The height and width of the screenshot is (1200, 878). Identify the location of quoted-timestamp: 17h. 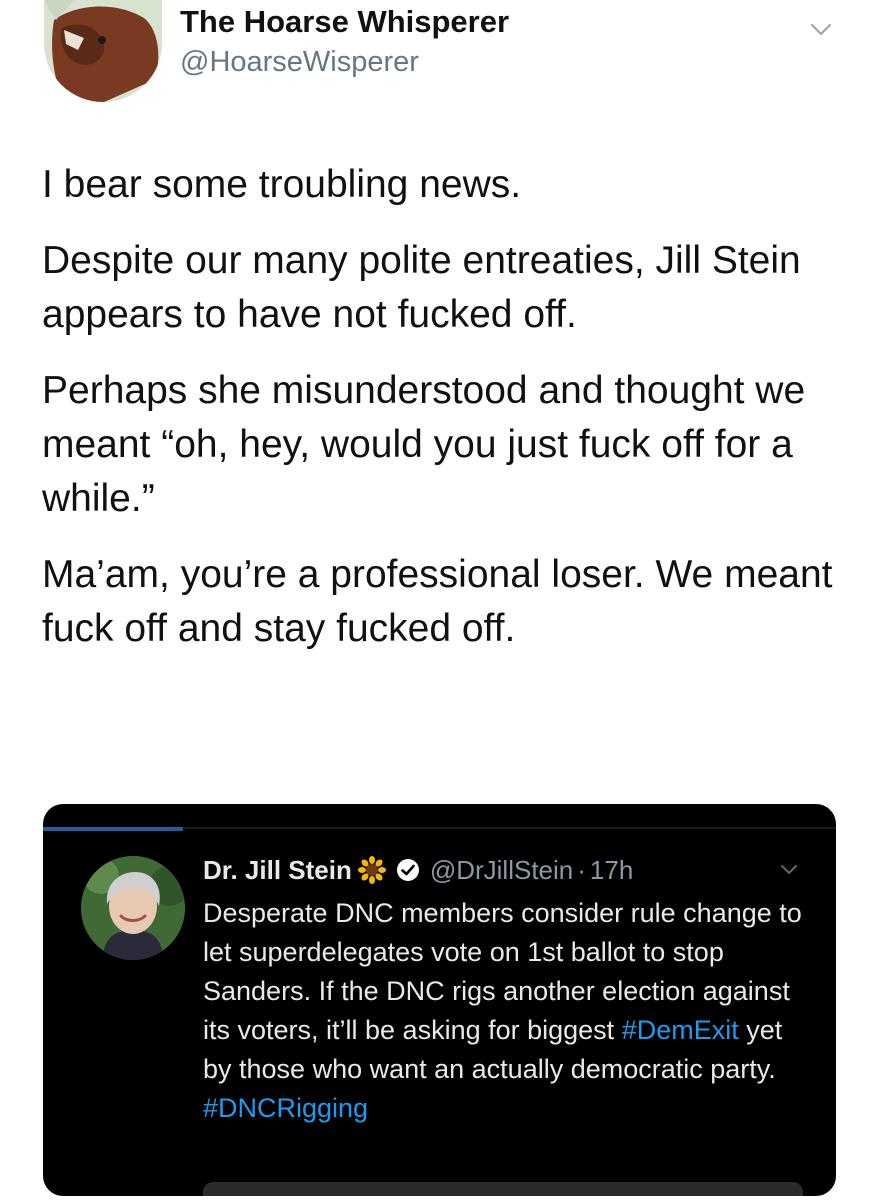
(611, 870).